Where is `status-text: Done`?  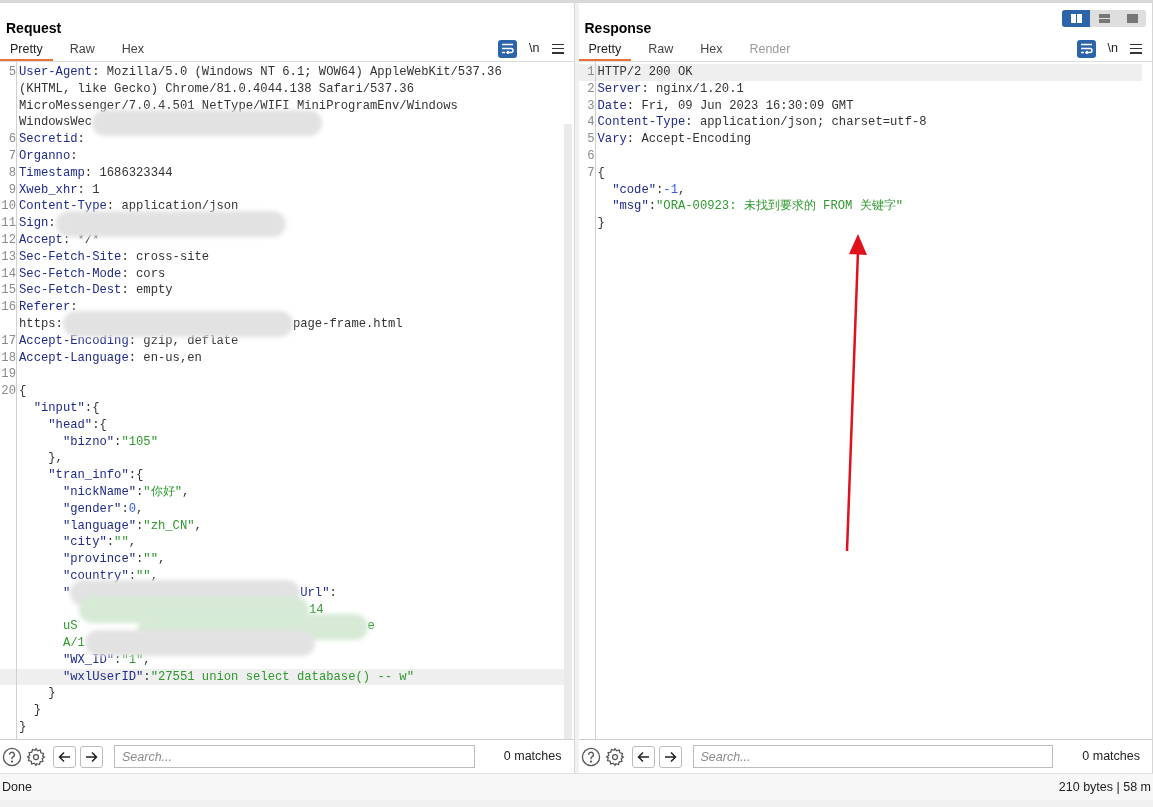 status-text: Done is located at coordinates (17, 787).